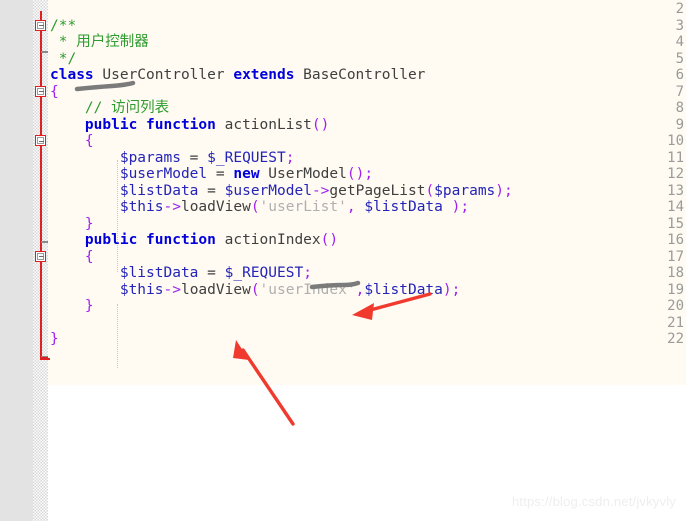 The height and width of the screenshot is (521, 686). I want to click on code-line: /**, so click(63, 26).